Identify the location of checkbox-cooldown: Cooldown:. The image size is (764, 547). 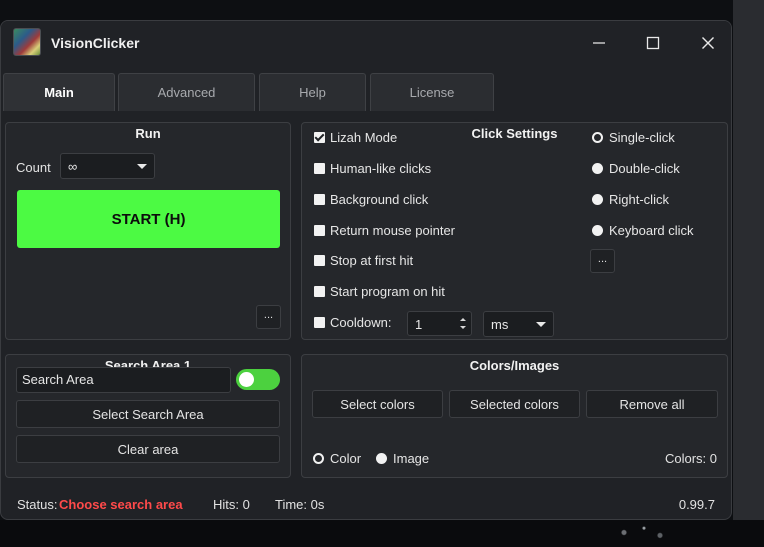
(352, 322).